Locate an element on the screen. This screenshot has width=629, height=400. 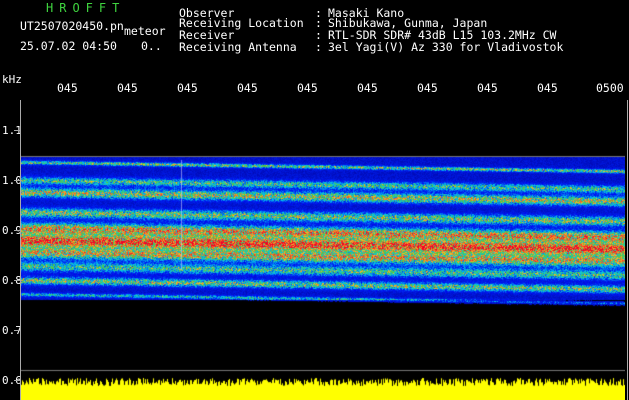
file-name: UT2507020450.pn is located at coordinates (72, 26).